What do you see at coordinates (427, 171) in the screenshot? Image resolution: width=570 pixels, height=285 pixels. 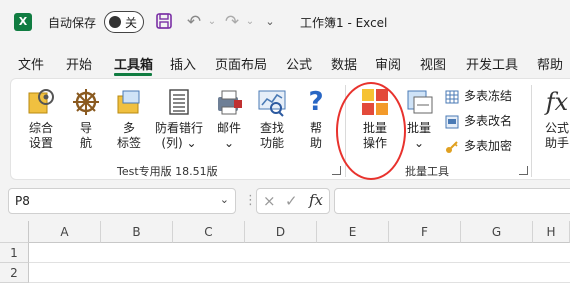 I see `group-label-batch: 批量工具` at bounding box center [427, 171].